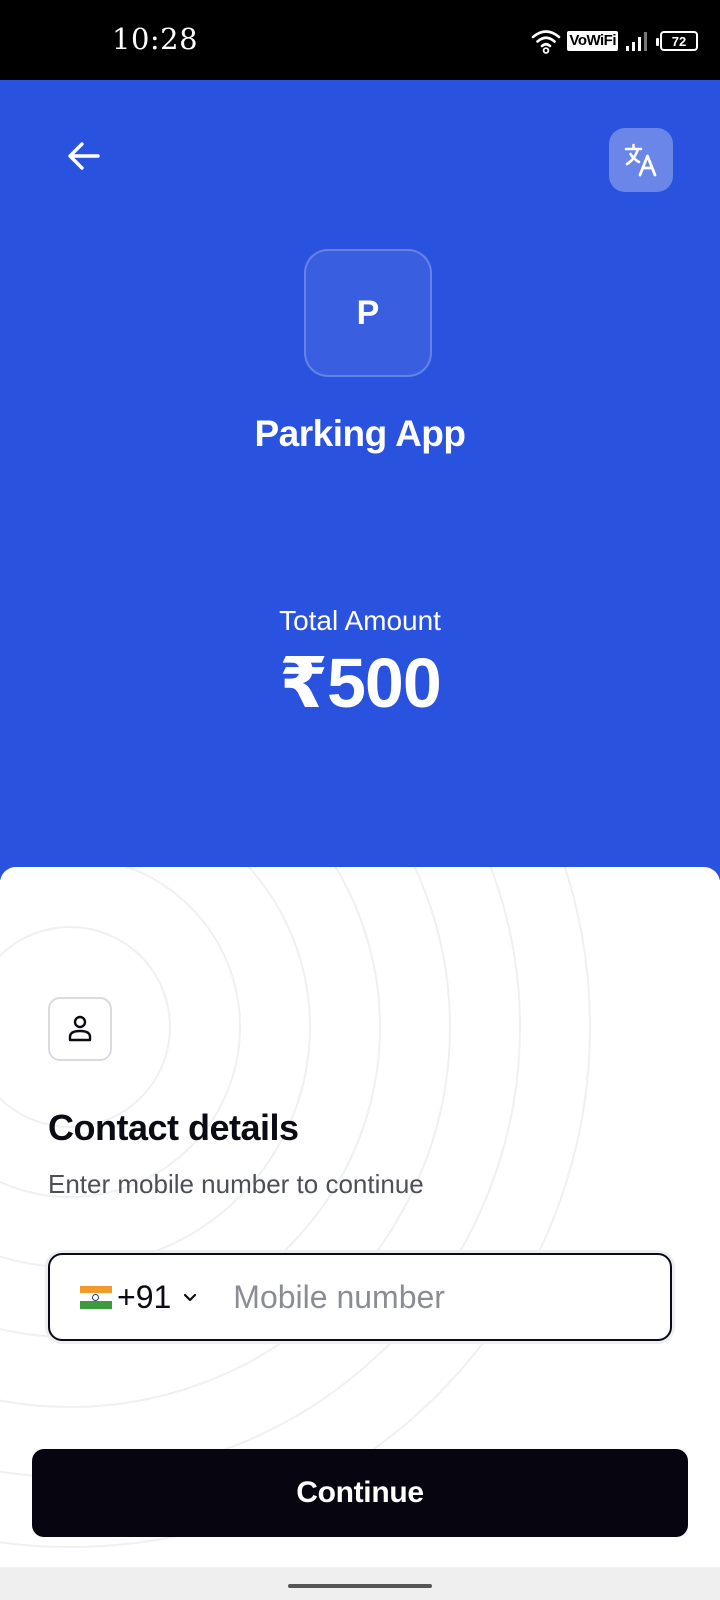 This screenshot has height=1600, width=720. I want to click on person-icon, so click(80, 1028).